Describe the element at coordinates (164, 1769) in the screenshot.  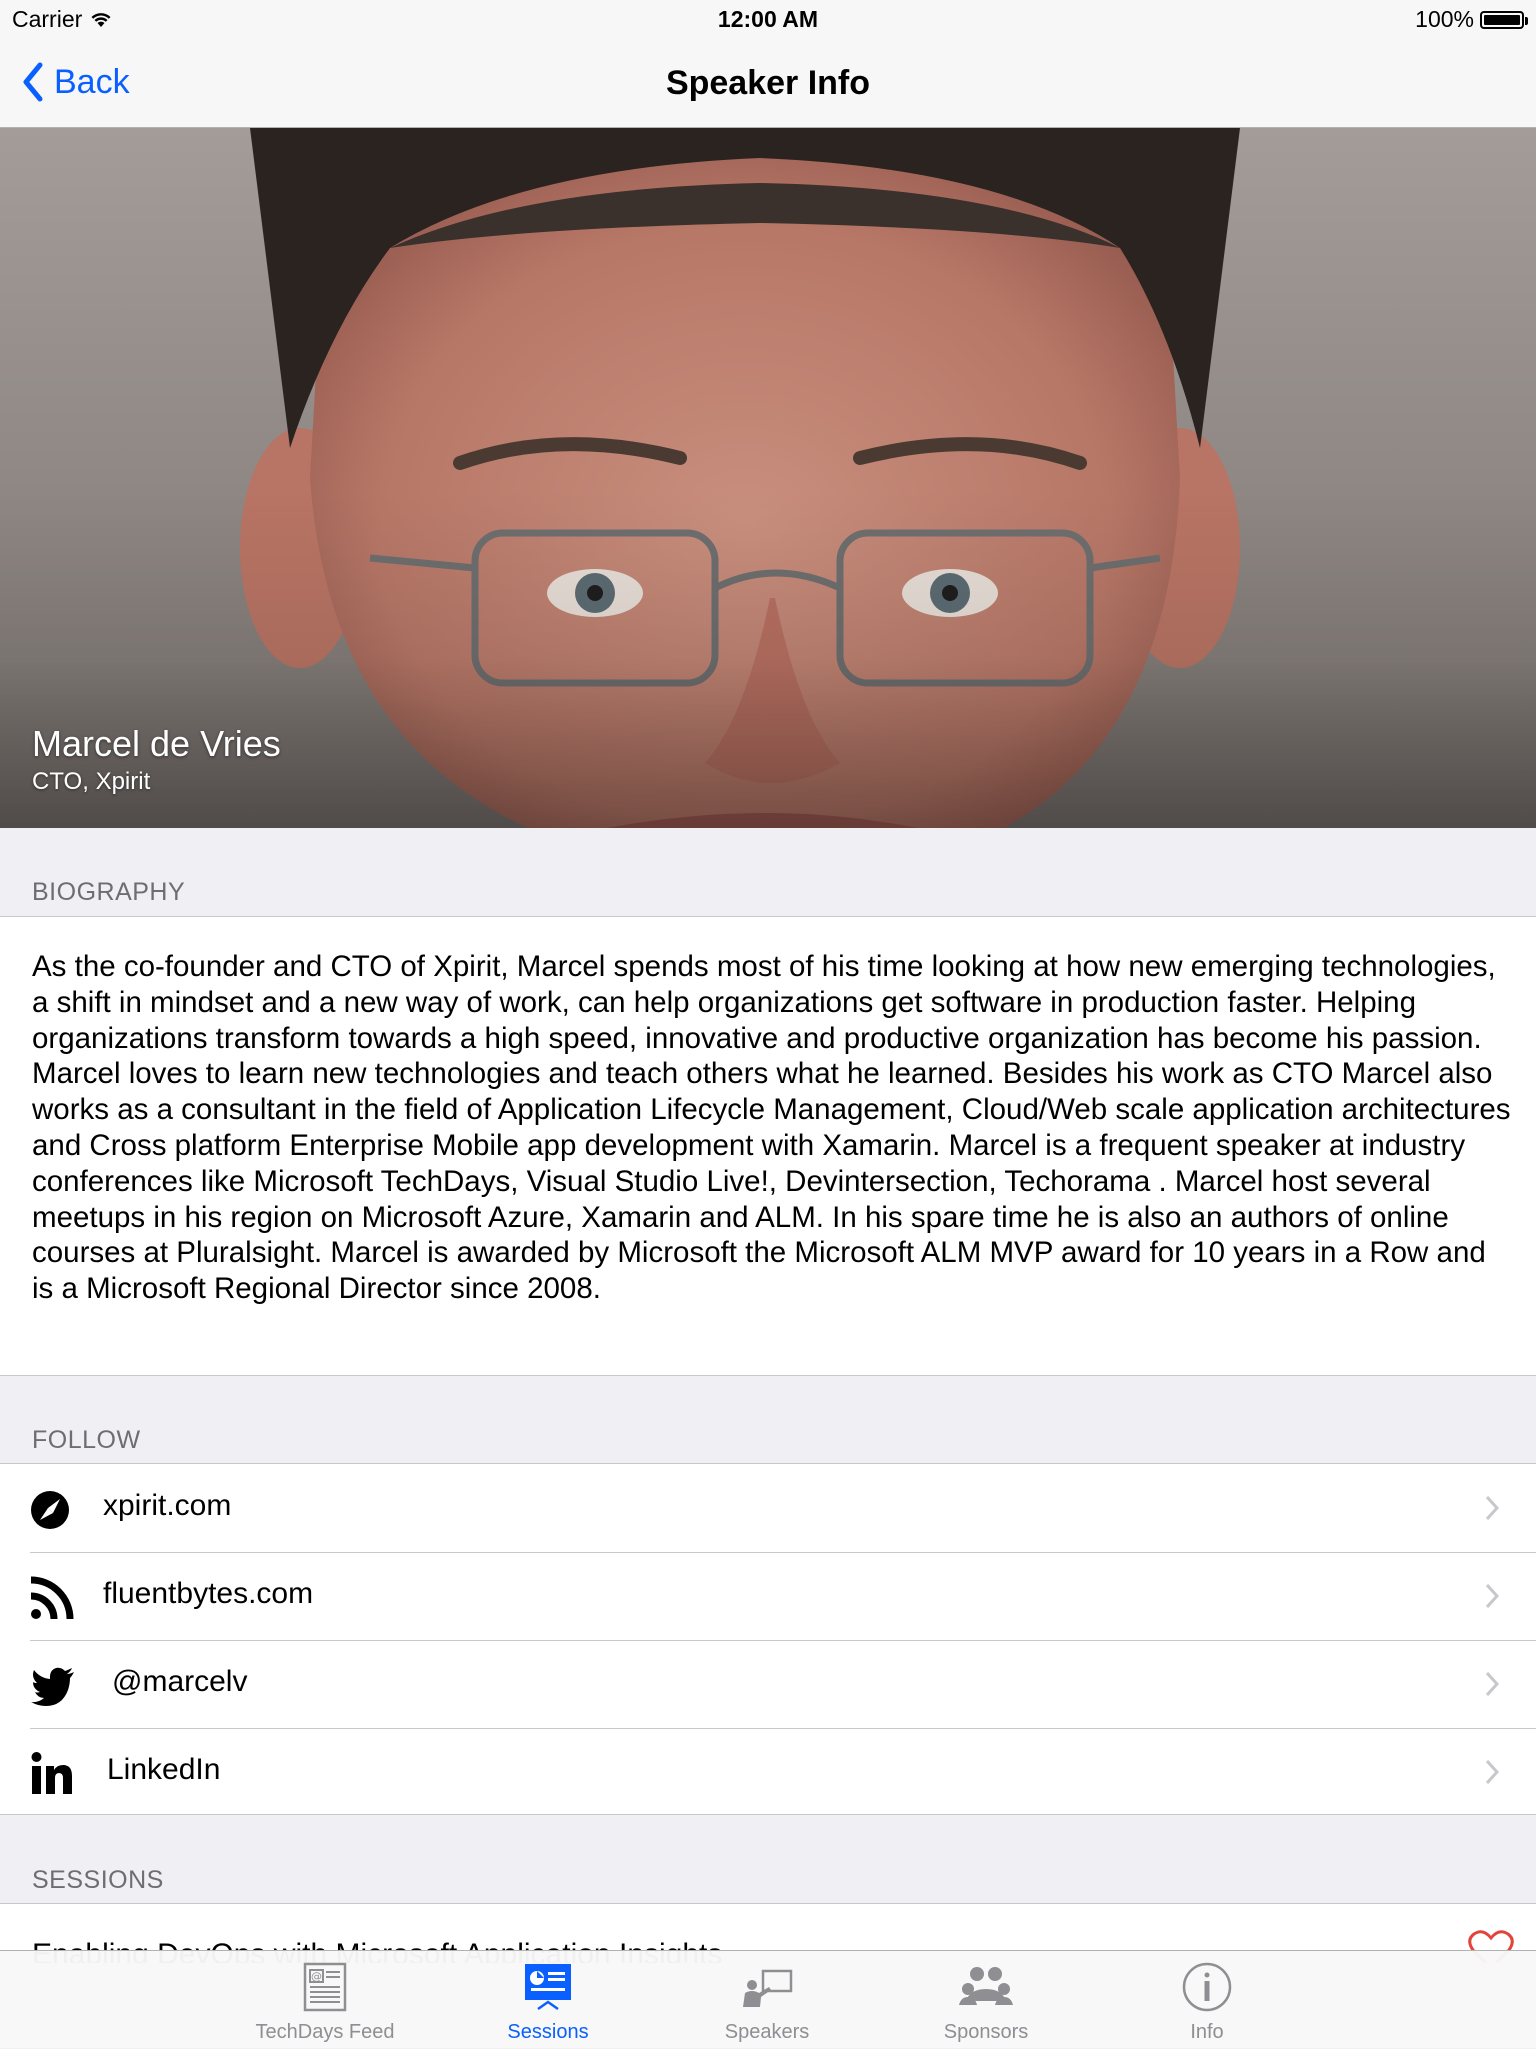
I see `follow-label: LinkedIn` at that location.